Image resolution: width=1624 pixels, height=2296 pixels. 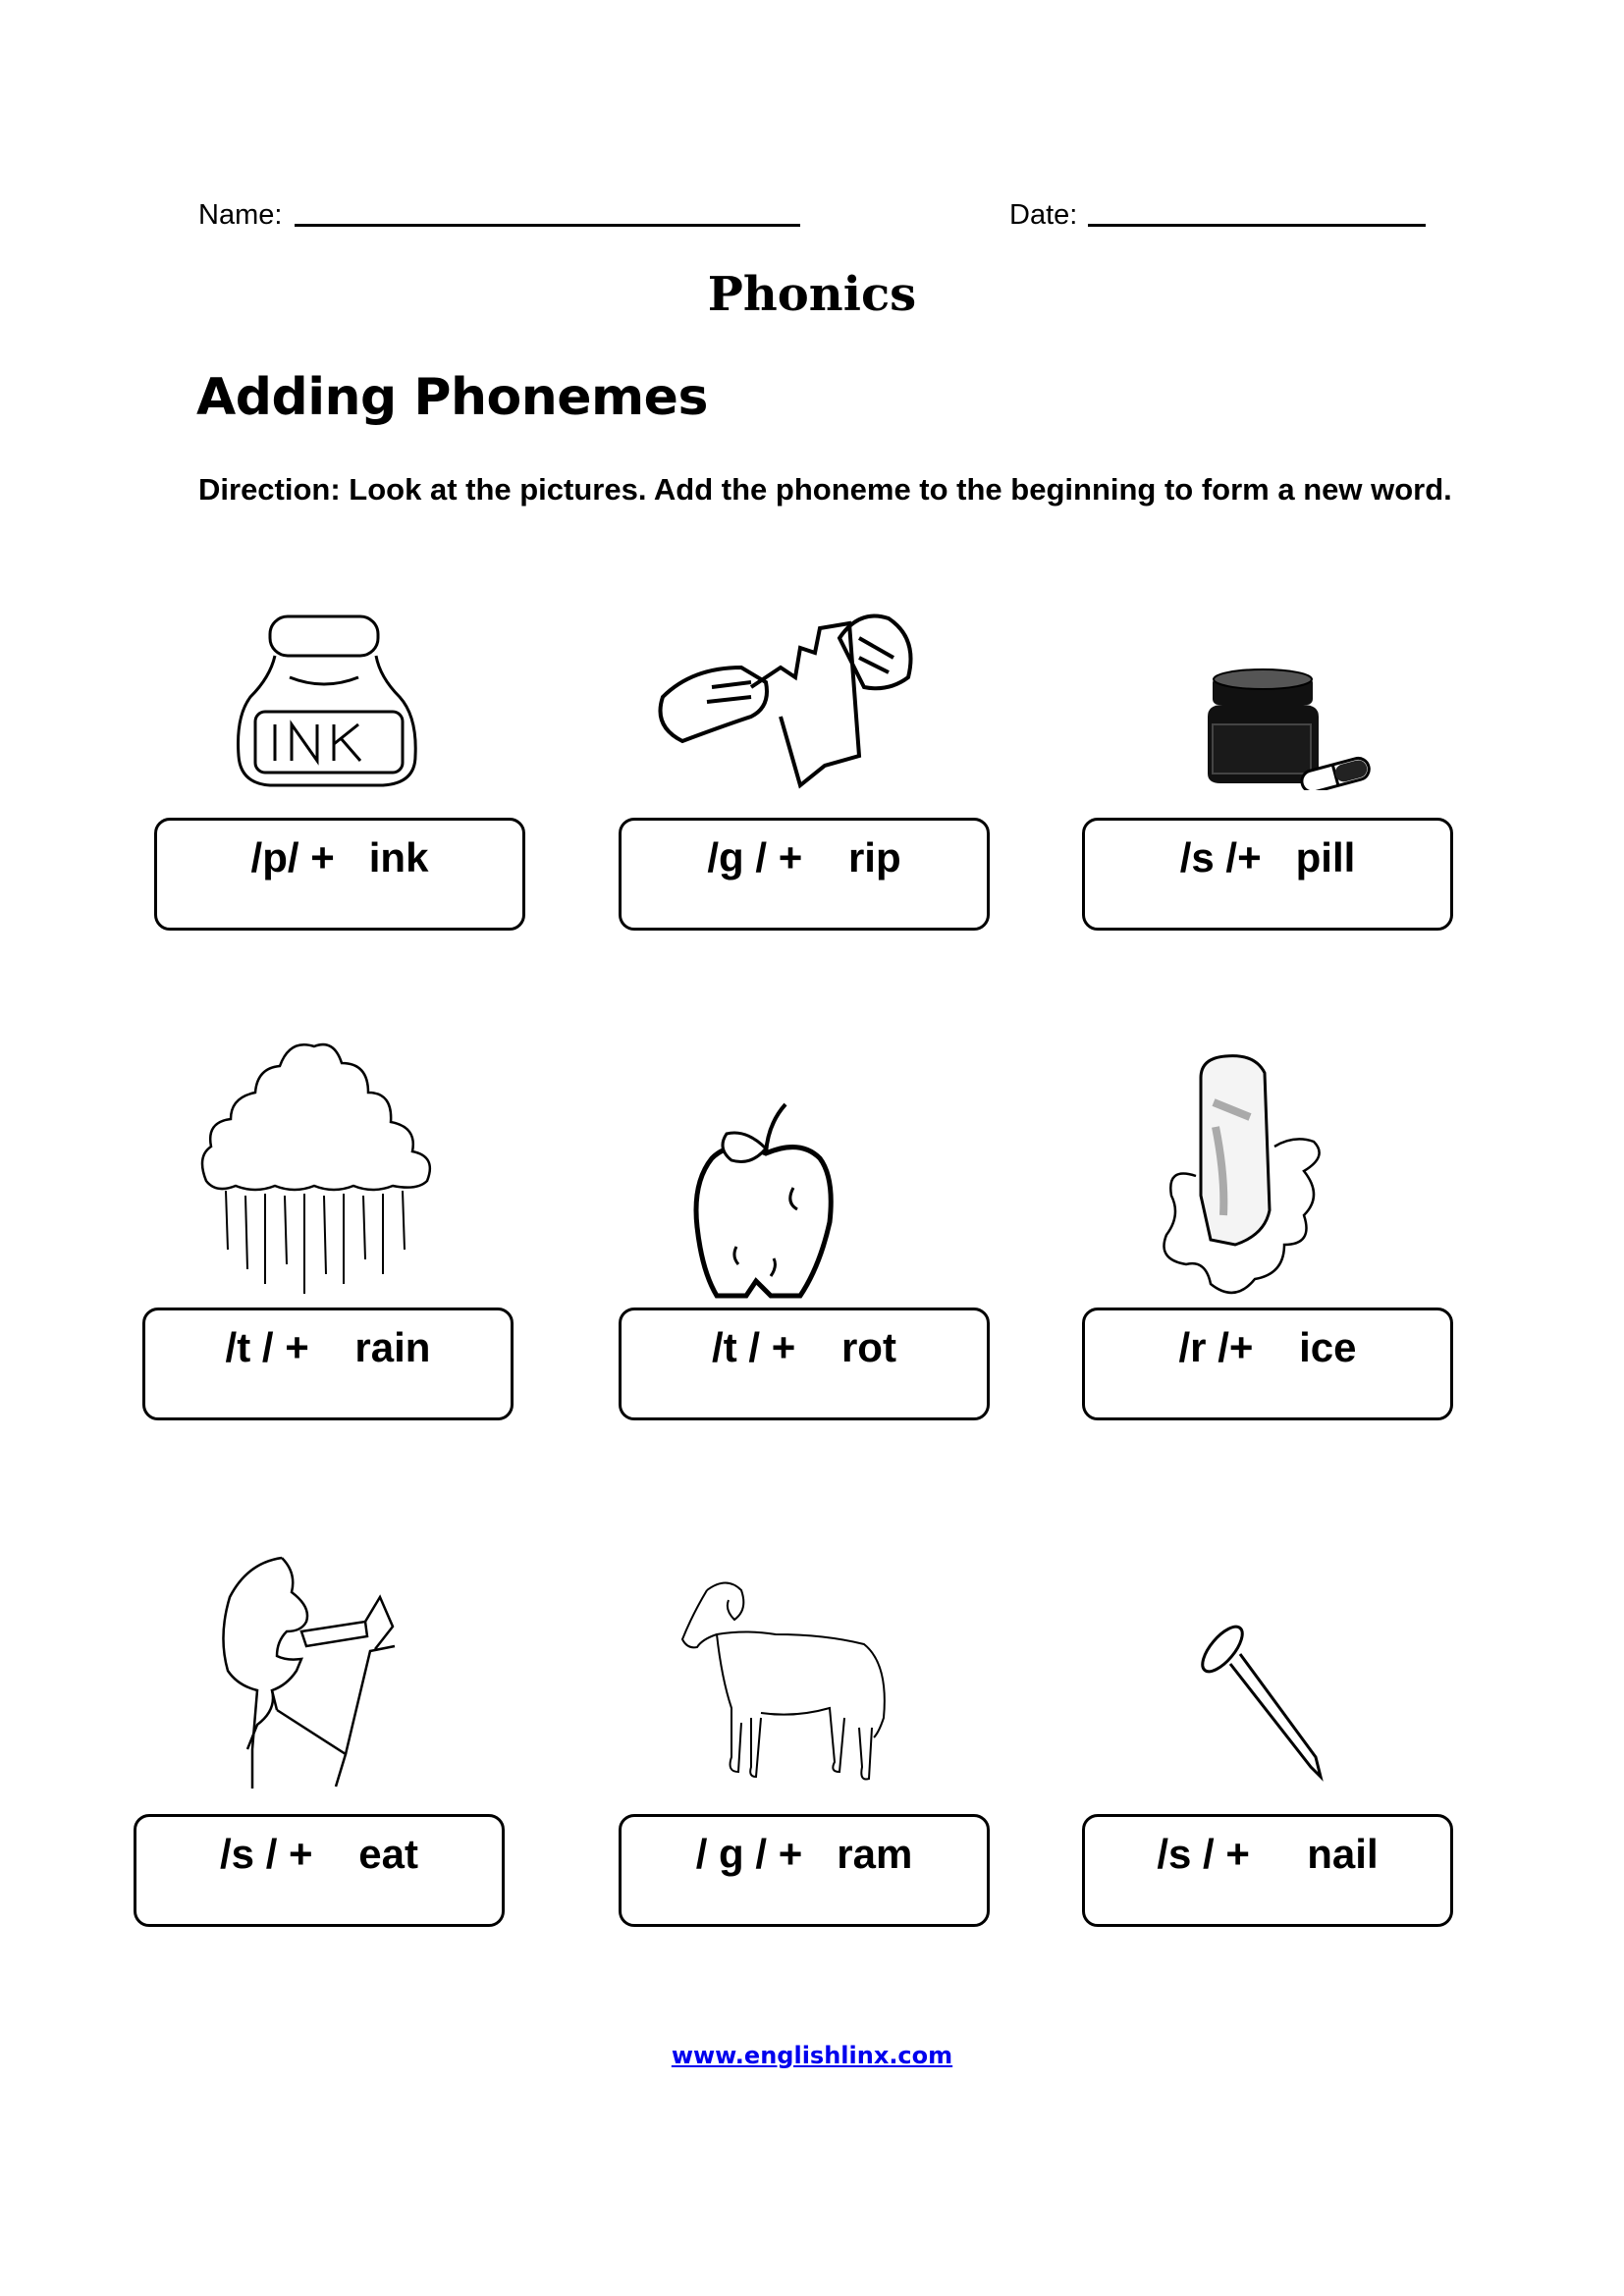 I want to click on section-heading: Adding Phonemes, so click(x=452, y=397).